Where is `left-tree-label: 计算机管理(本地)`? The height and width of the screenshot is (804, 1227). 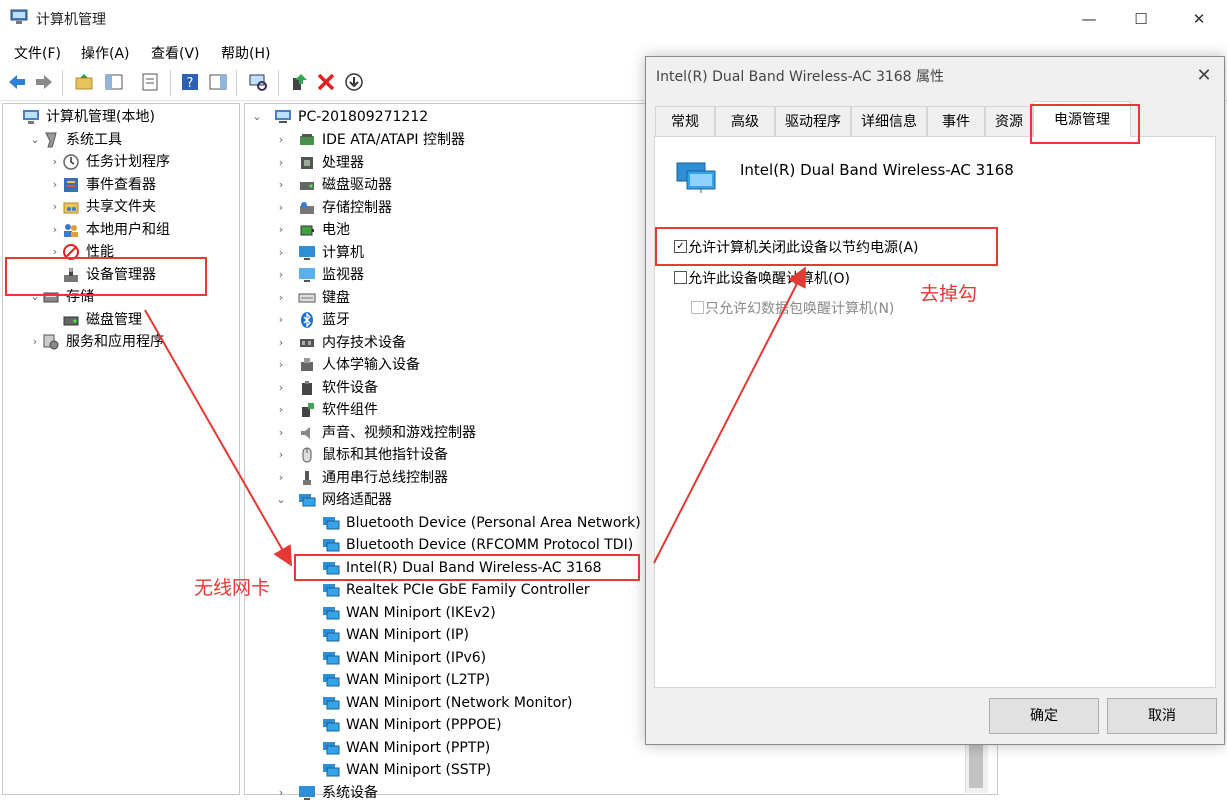
left-tree-label: 计算机管理(本地) is located at coordinates (100, 117).